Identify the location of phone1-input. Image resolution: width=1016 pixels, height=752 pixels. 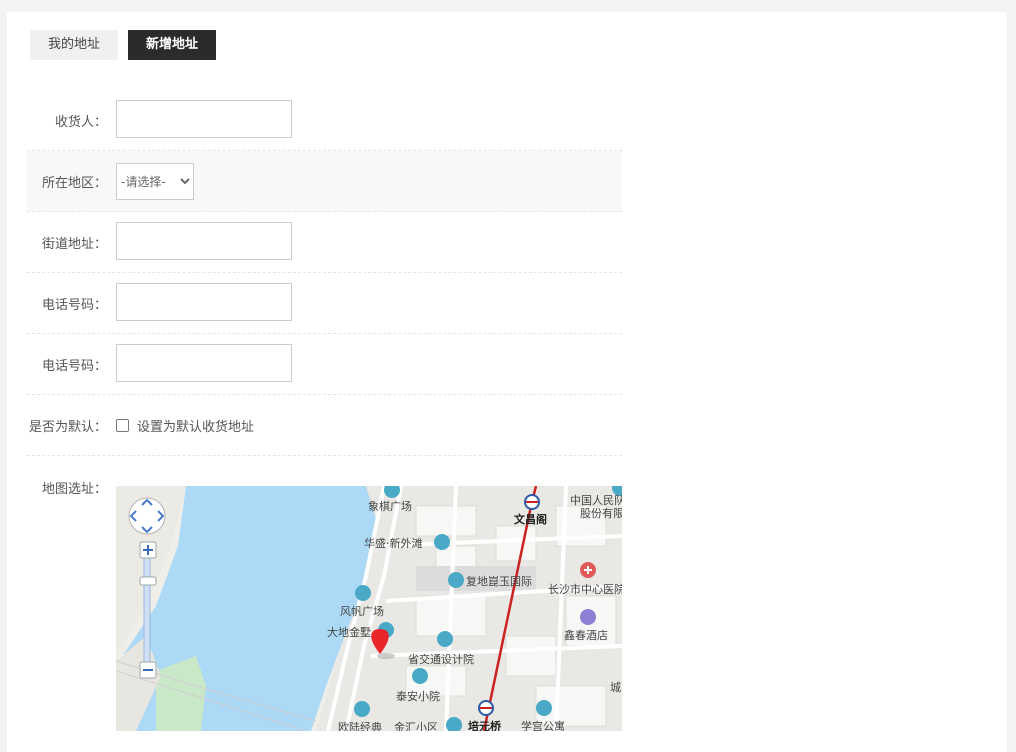
(204, 302).